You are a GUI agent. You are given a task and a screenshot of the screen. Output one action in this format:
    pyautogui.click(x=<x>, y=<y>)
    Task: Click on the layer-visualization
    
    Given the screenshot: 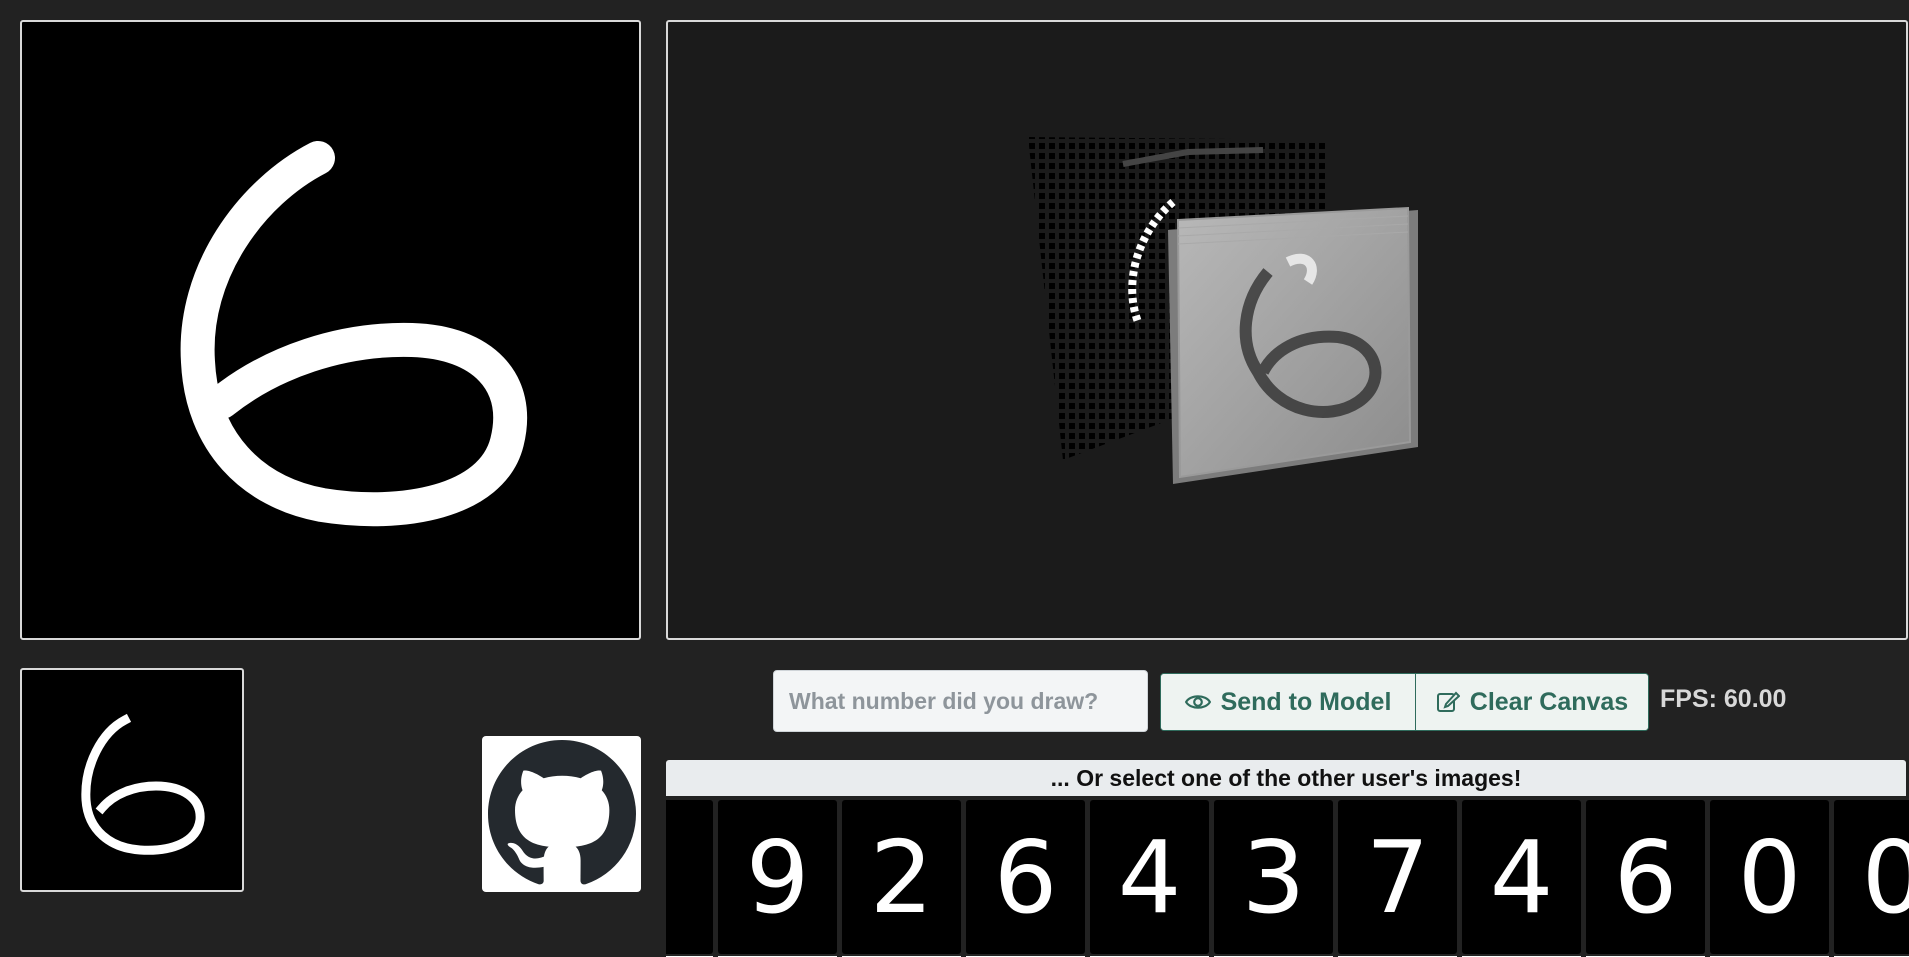 What is the action you would take?
    pyautogui.click(x=1223, y=310)
    